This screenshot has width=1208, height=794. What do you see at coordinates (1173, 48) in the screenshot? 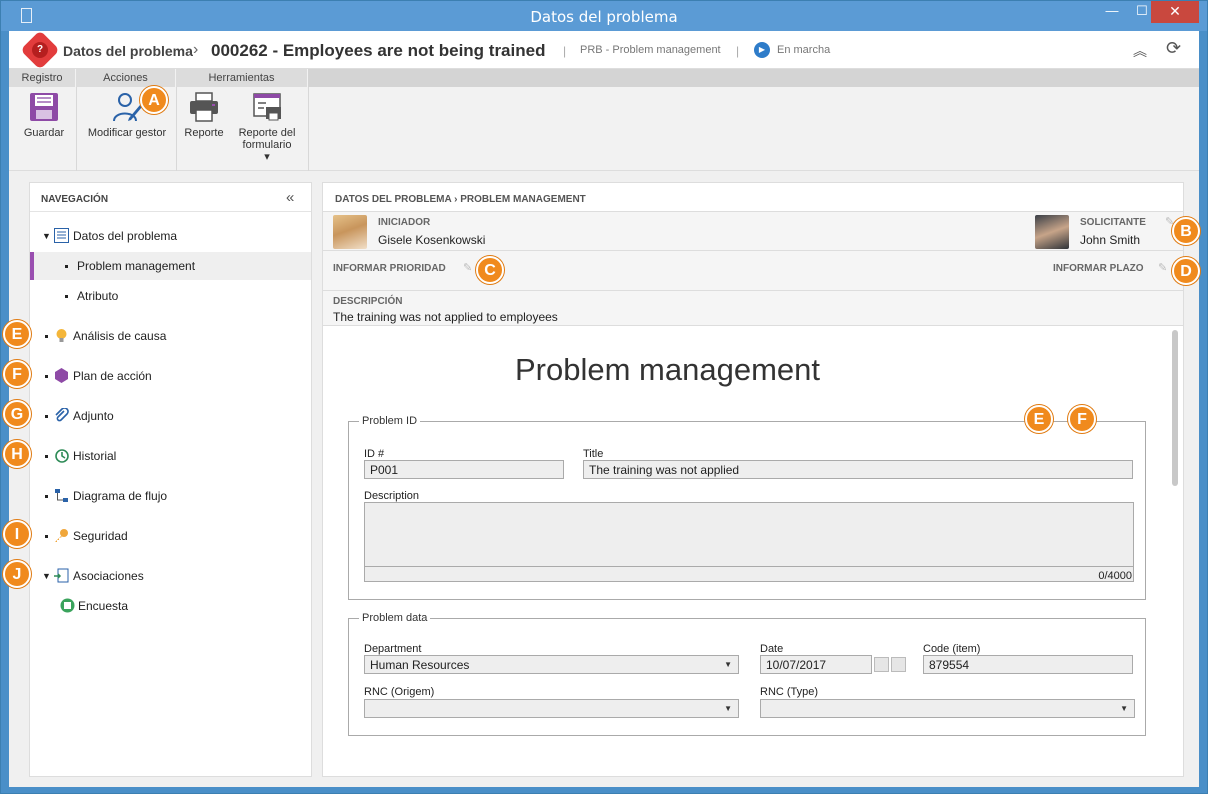
I see `refresh-icon: ⟳` at bounding box center [1173, 48].